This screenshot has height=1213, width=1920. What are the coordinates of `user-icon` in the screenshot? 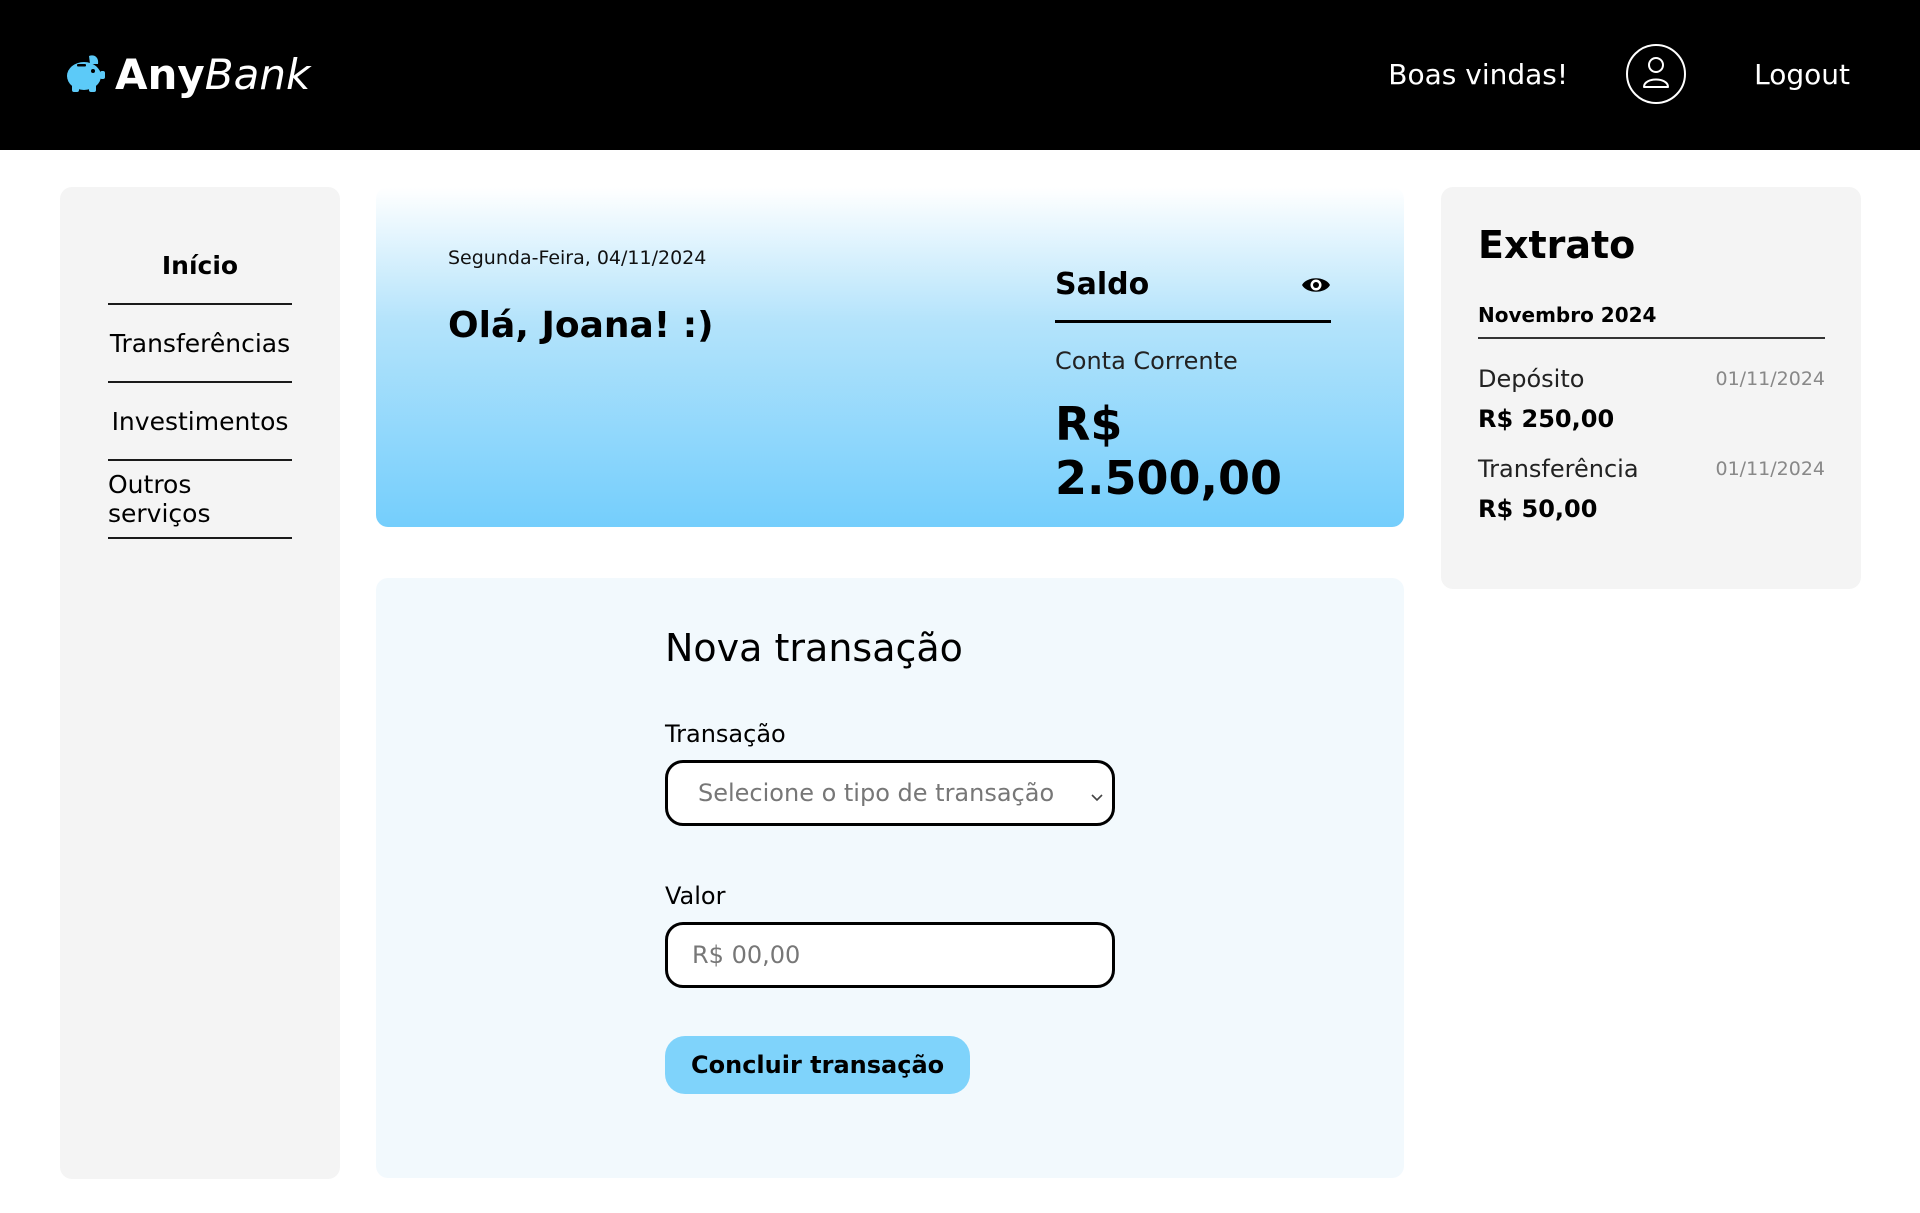 It's located at (1656, 74).